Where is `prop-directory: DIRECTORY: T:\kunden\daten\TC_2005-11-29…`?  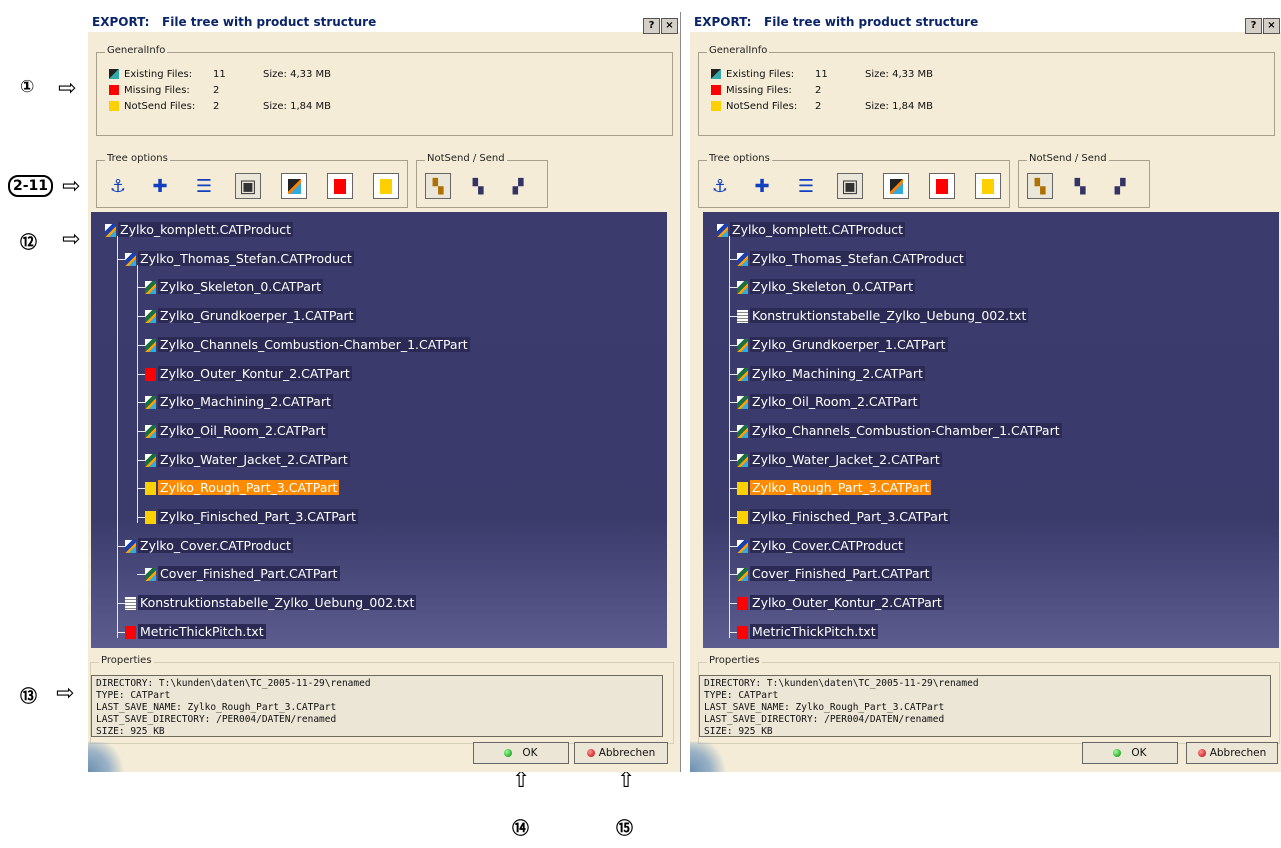 prop-directory: DIRECTORY: T:\kunden\daten\TC_2005-11-29… is located at coordinates (841, 683).